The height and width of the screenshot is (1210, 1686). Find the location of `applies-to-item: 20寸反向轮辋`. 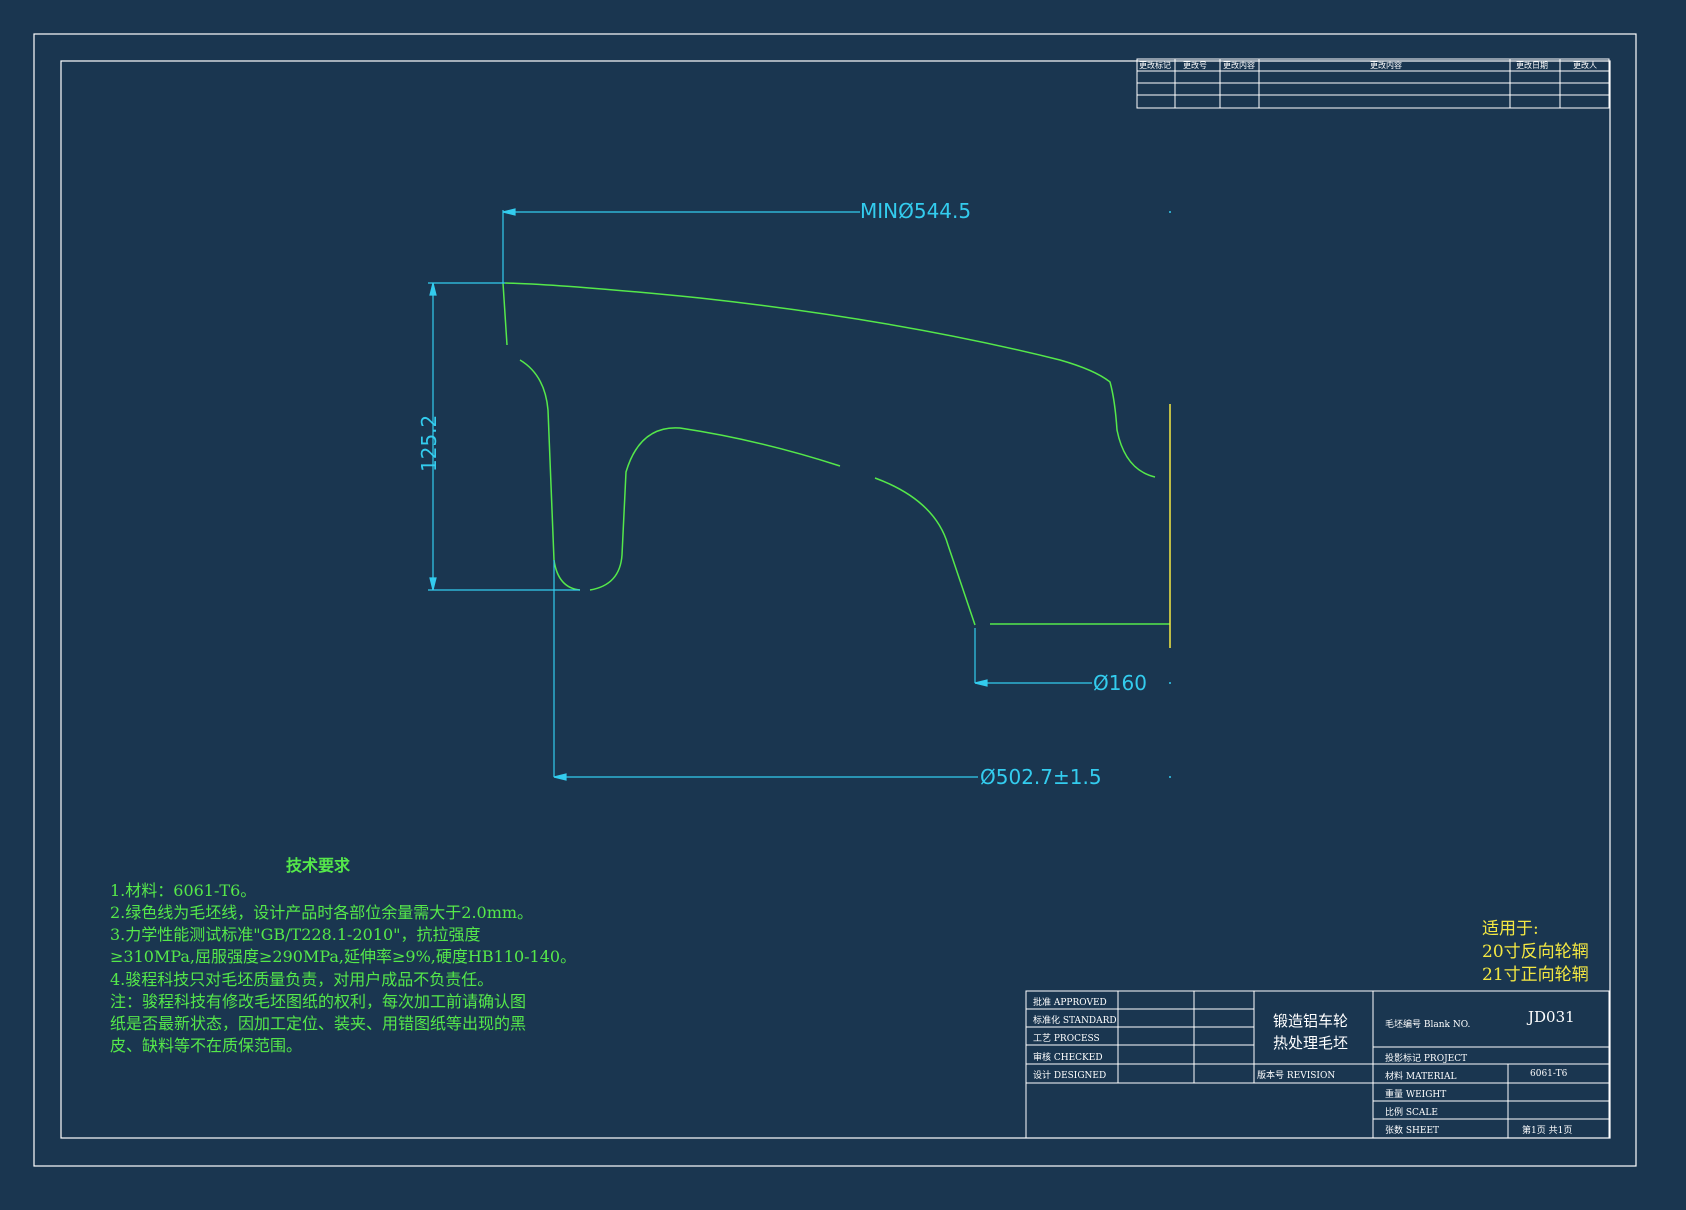

applies-to-item: 20寸反向轮辋 is located at coordinates (1535, 952).